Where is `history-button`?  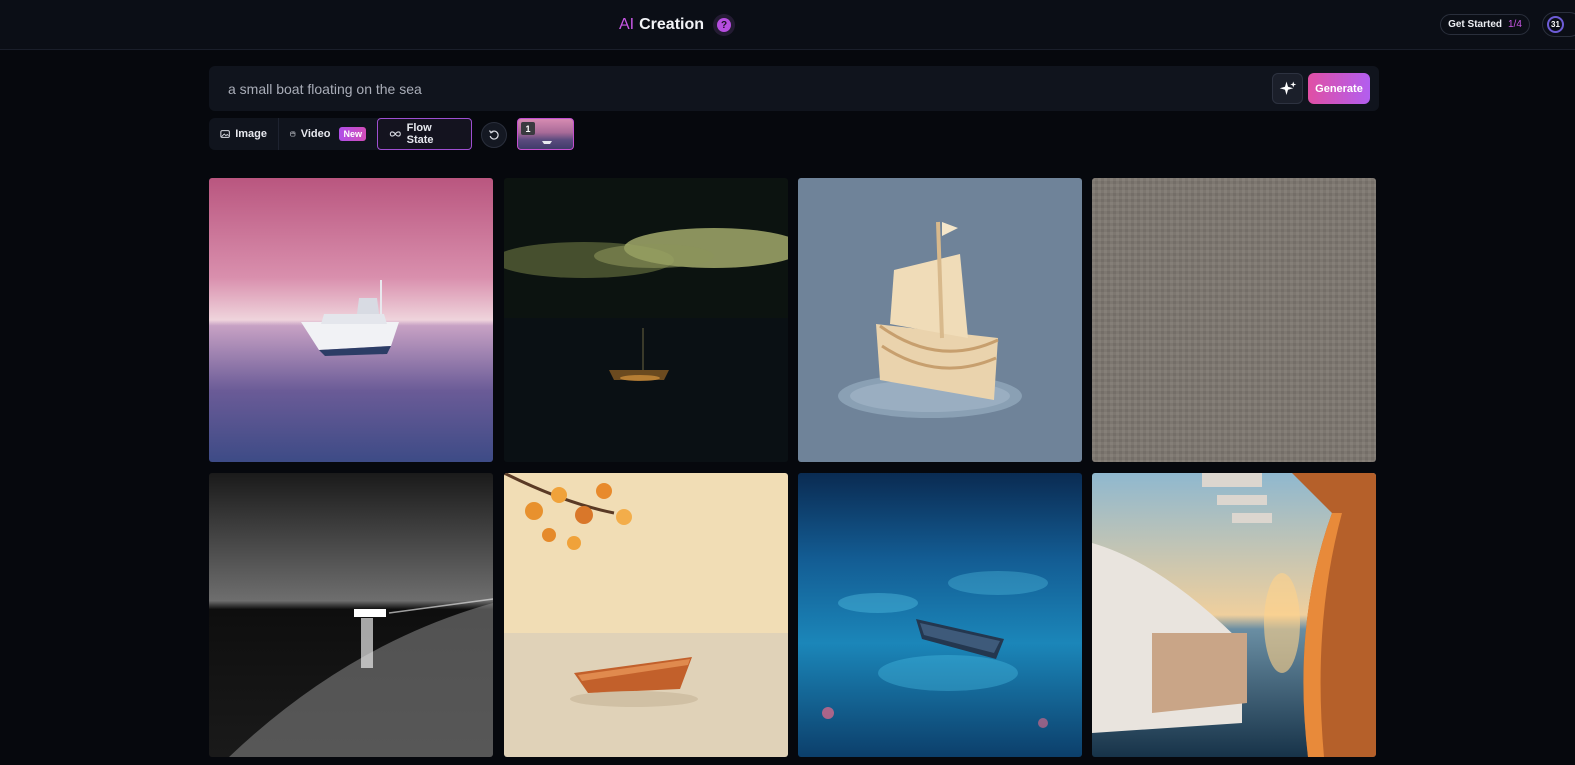
history-button is located at coordinates (494, 135).